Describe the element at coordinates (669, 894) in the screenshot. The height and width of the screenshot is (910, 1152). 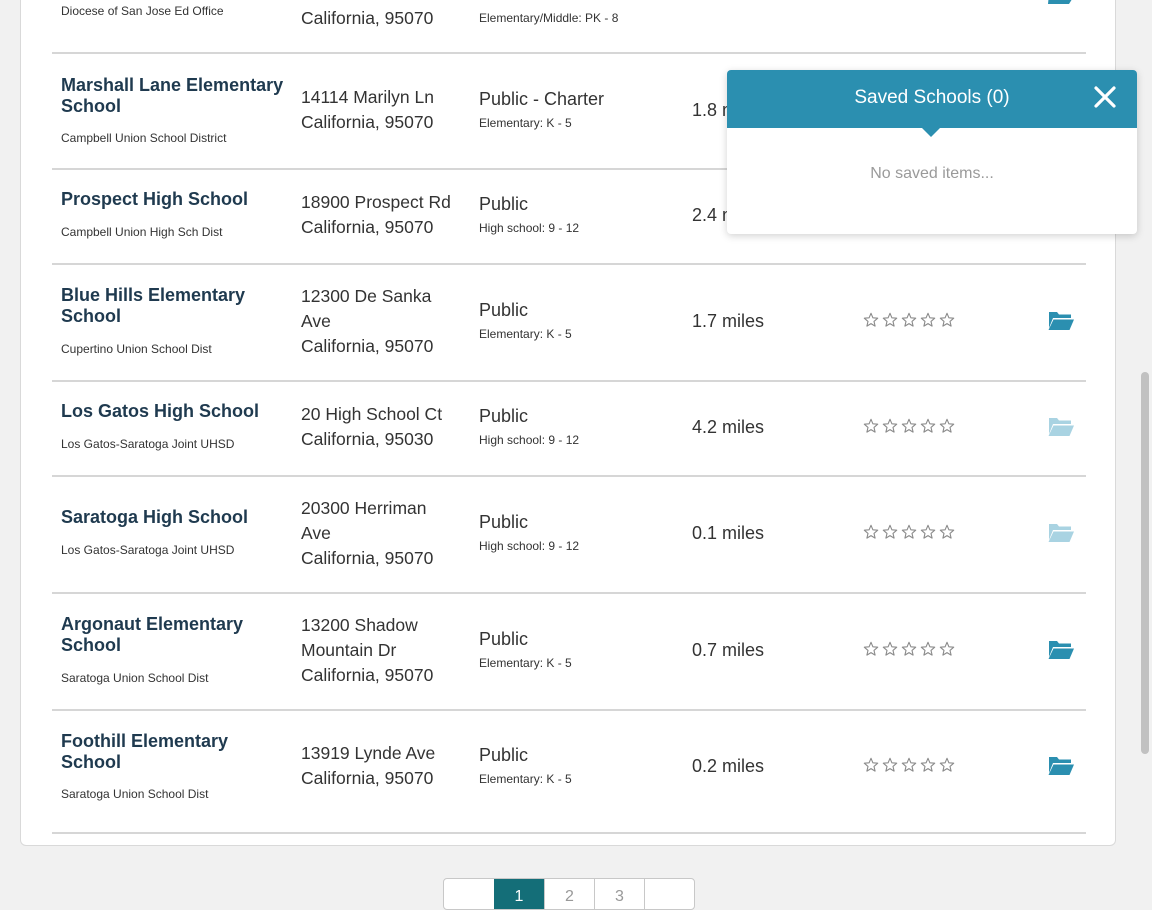
I see `page-next` at that location.